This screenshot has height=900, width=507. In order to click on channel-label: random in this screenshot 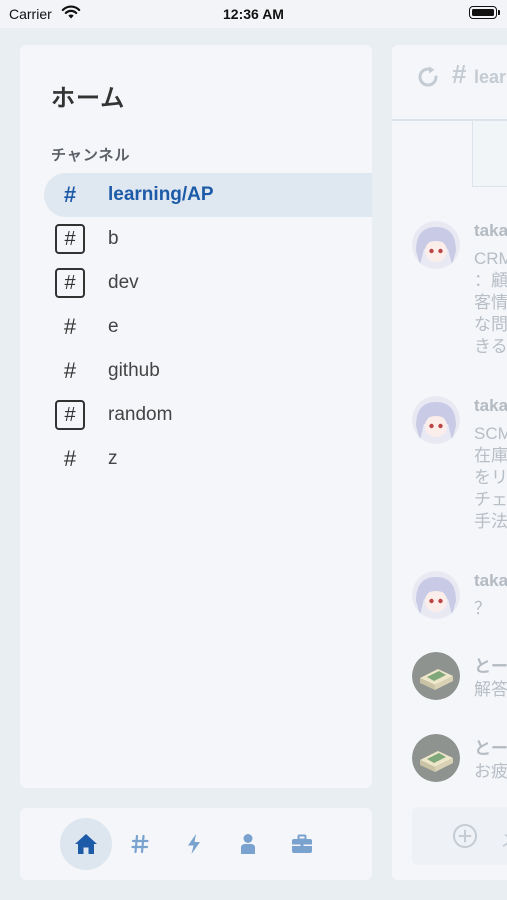, I will do `click(140, 414)`.